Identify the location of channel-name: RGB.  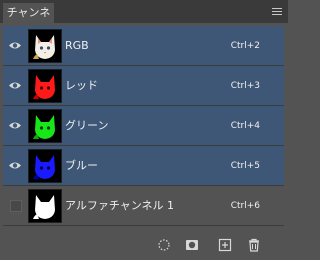
(77, 45).